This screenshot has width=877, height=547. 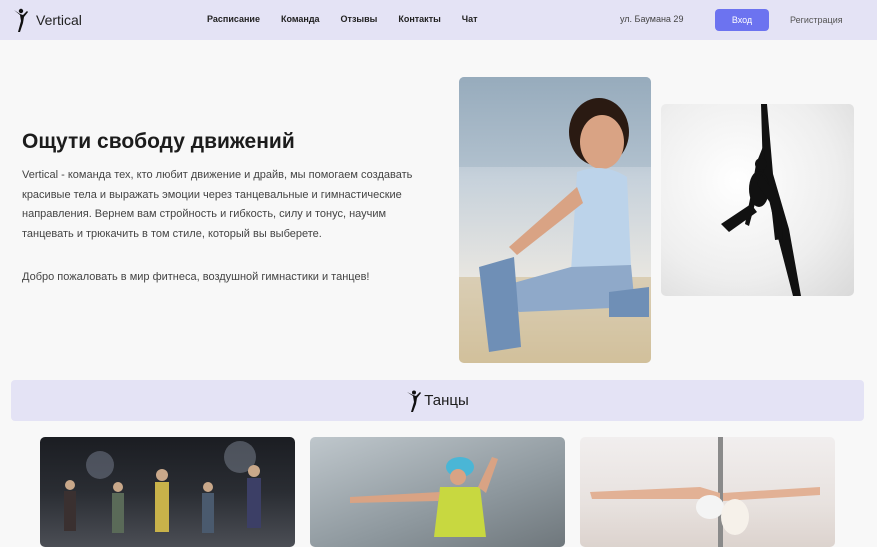 I want to click on address: ул. Баумана 29, so click(x=652, y=19).